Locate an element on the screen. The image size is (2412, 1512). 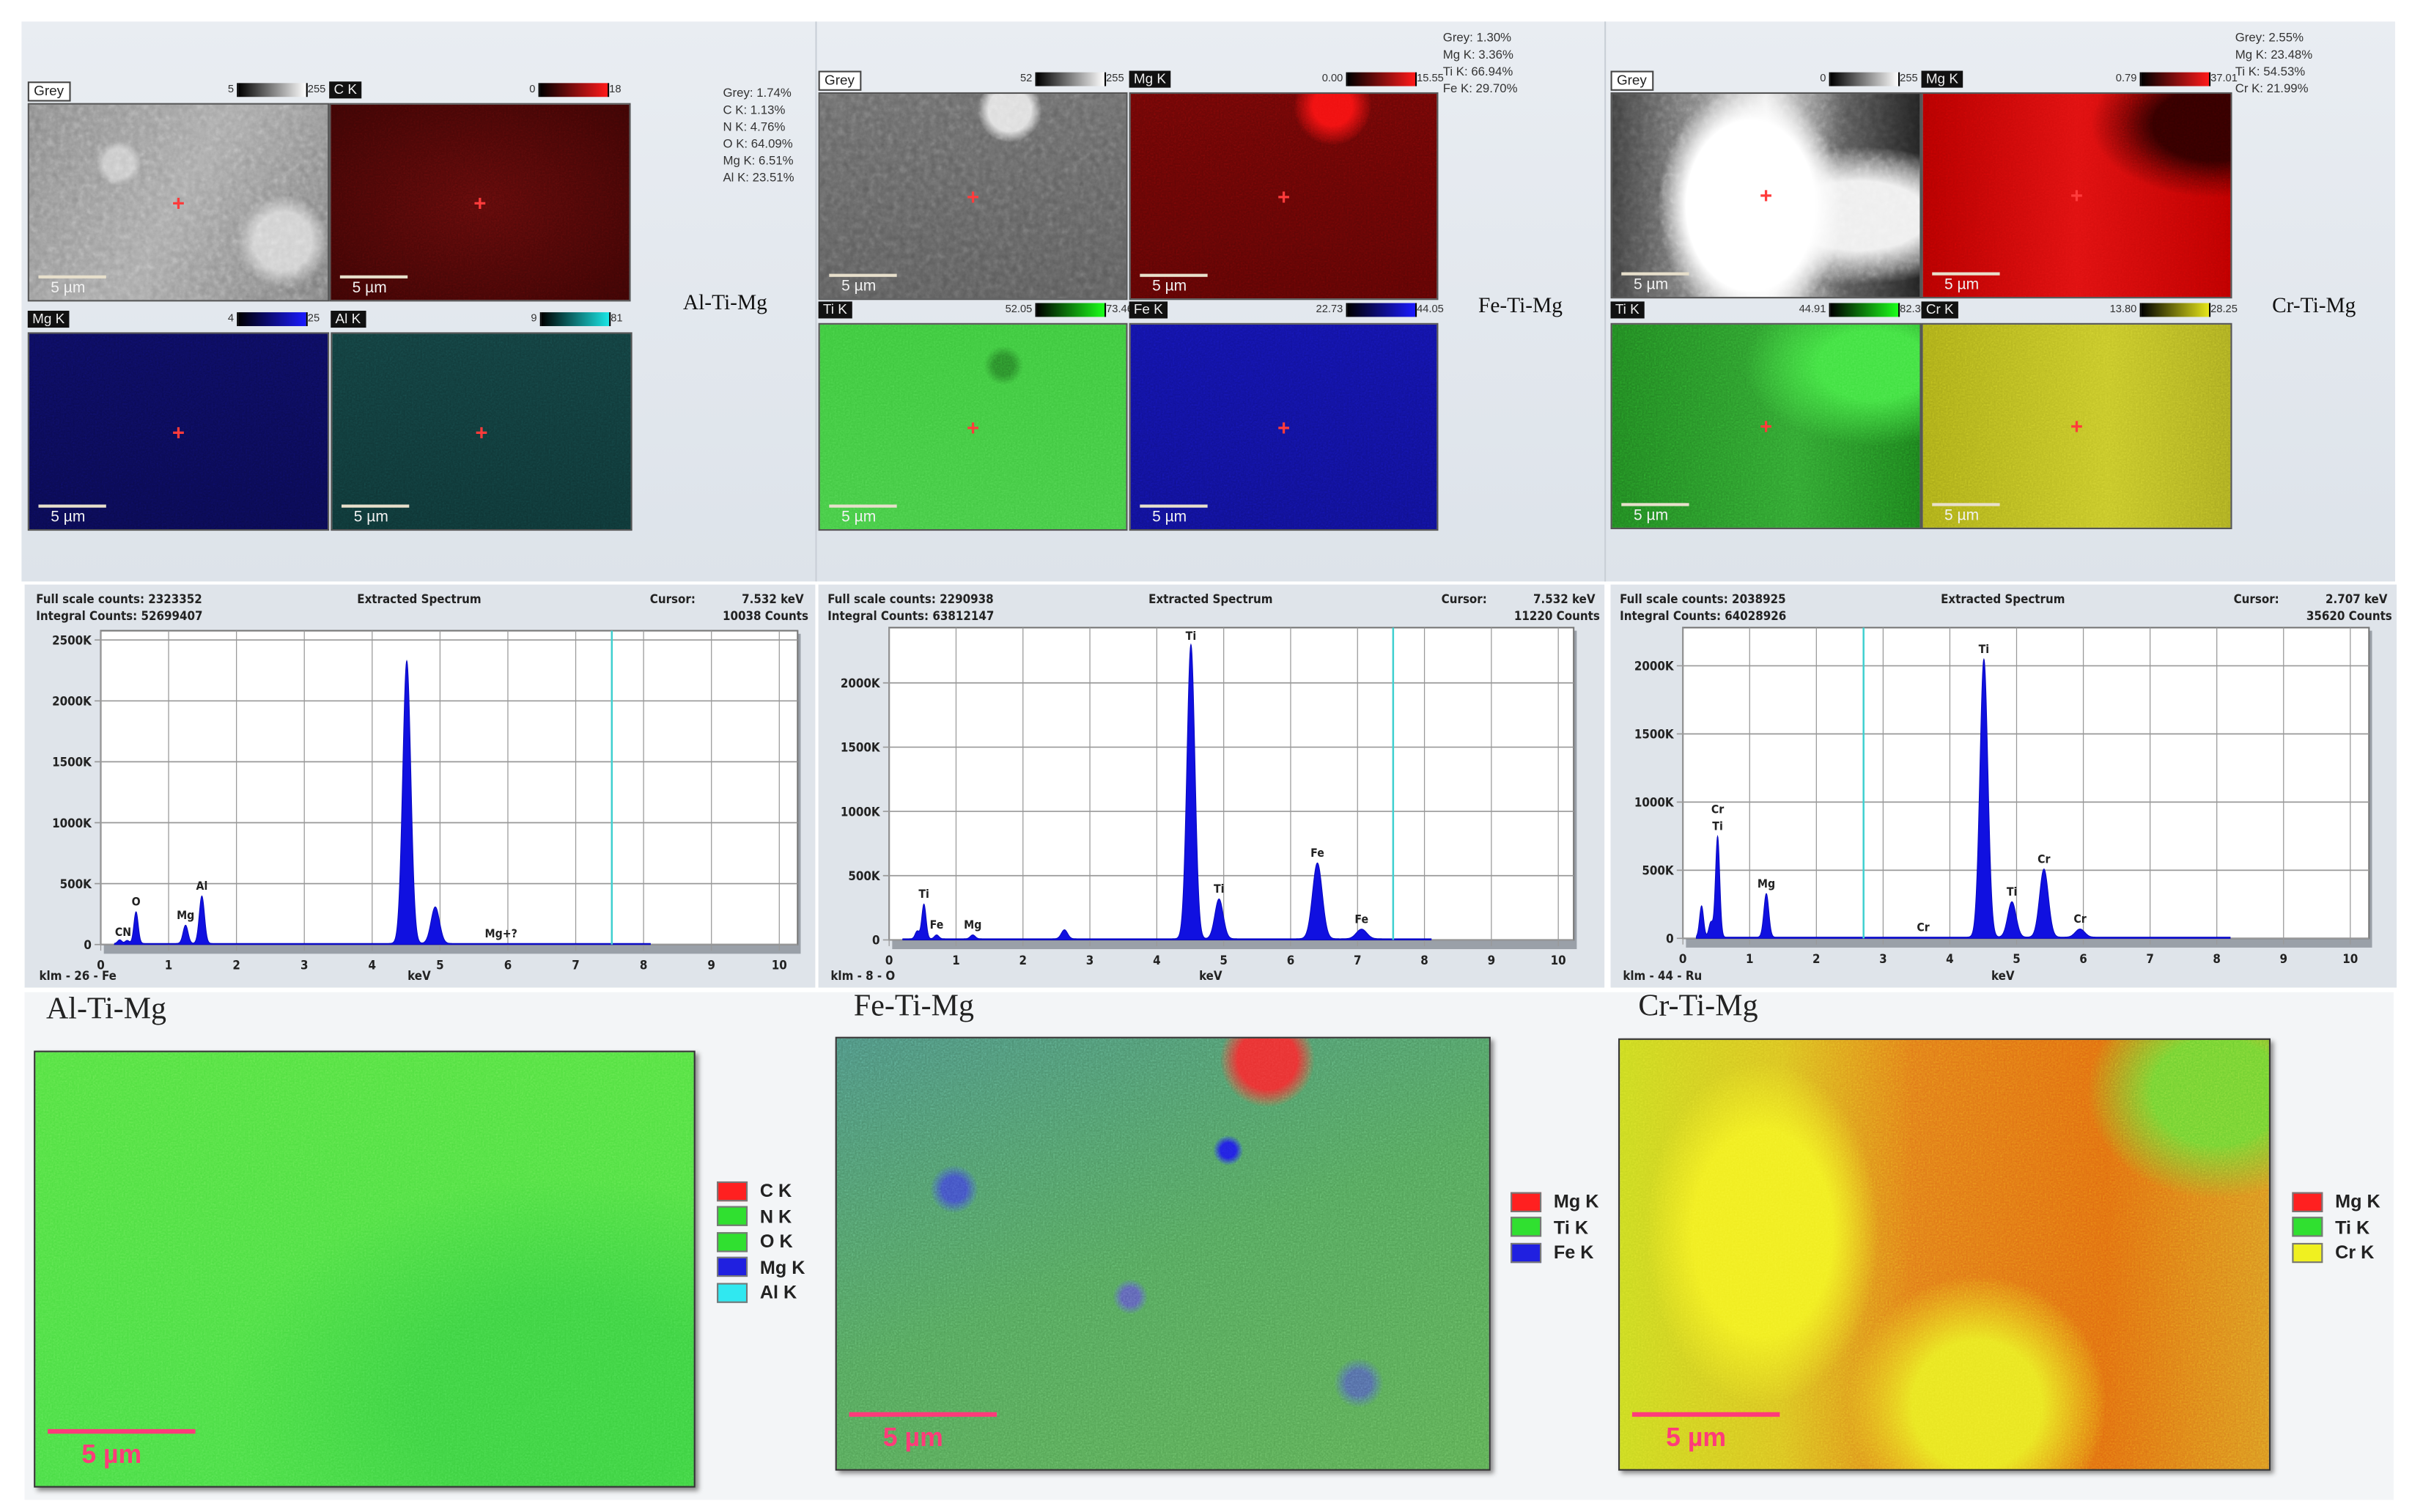
colorbar-fe-k is located at coordinates (1381, 310).